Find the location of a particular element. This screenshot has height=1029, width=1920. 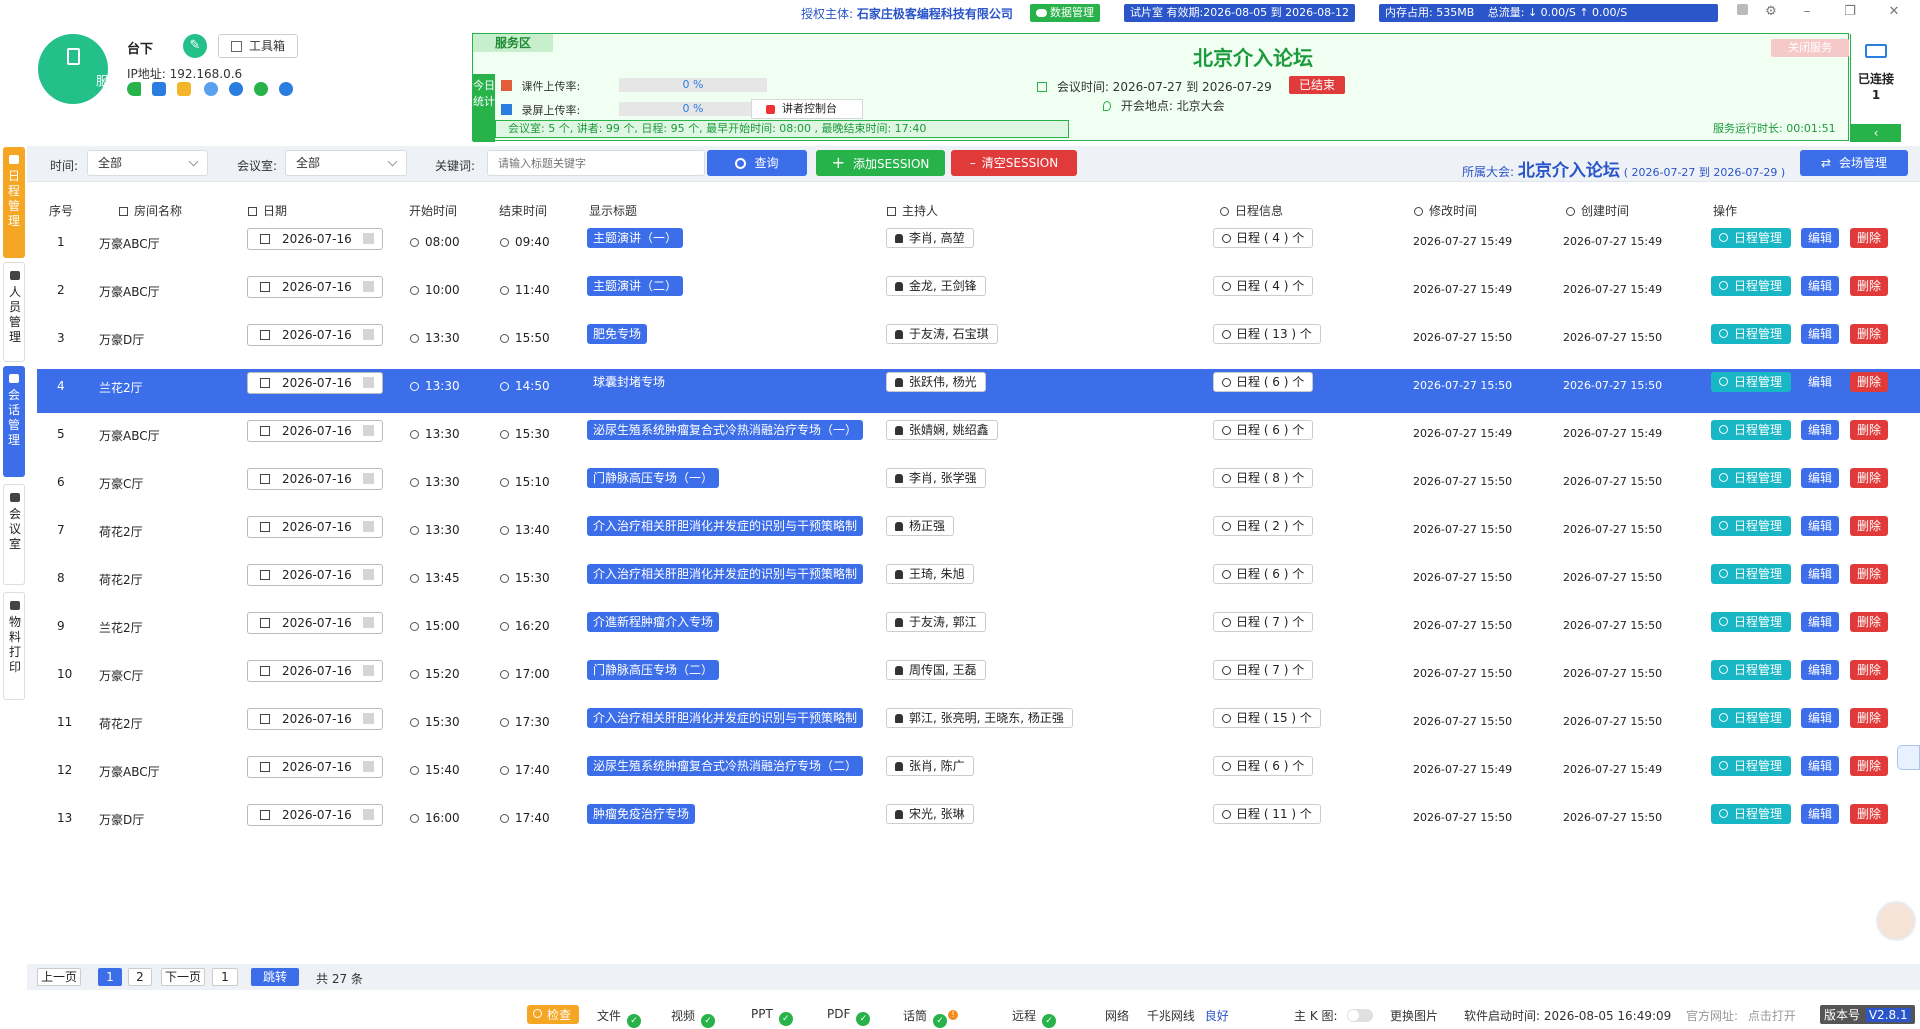

session-title-tag: 主题演讲（二） is located at coordinates (635, 286).